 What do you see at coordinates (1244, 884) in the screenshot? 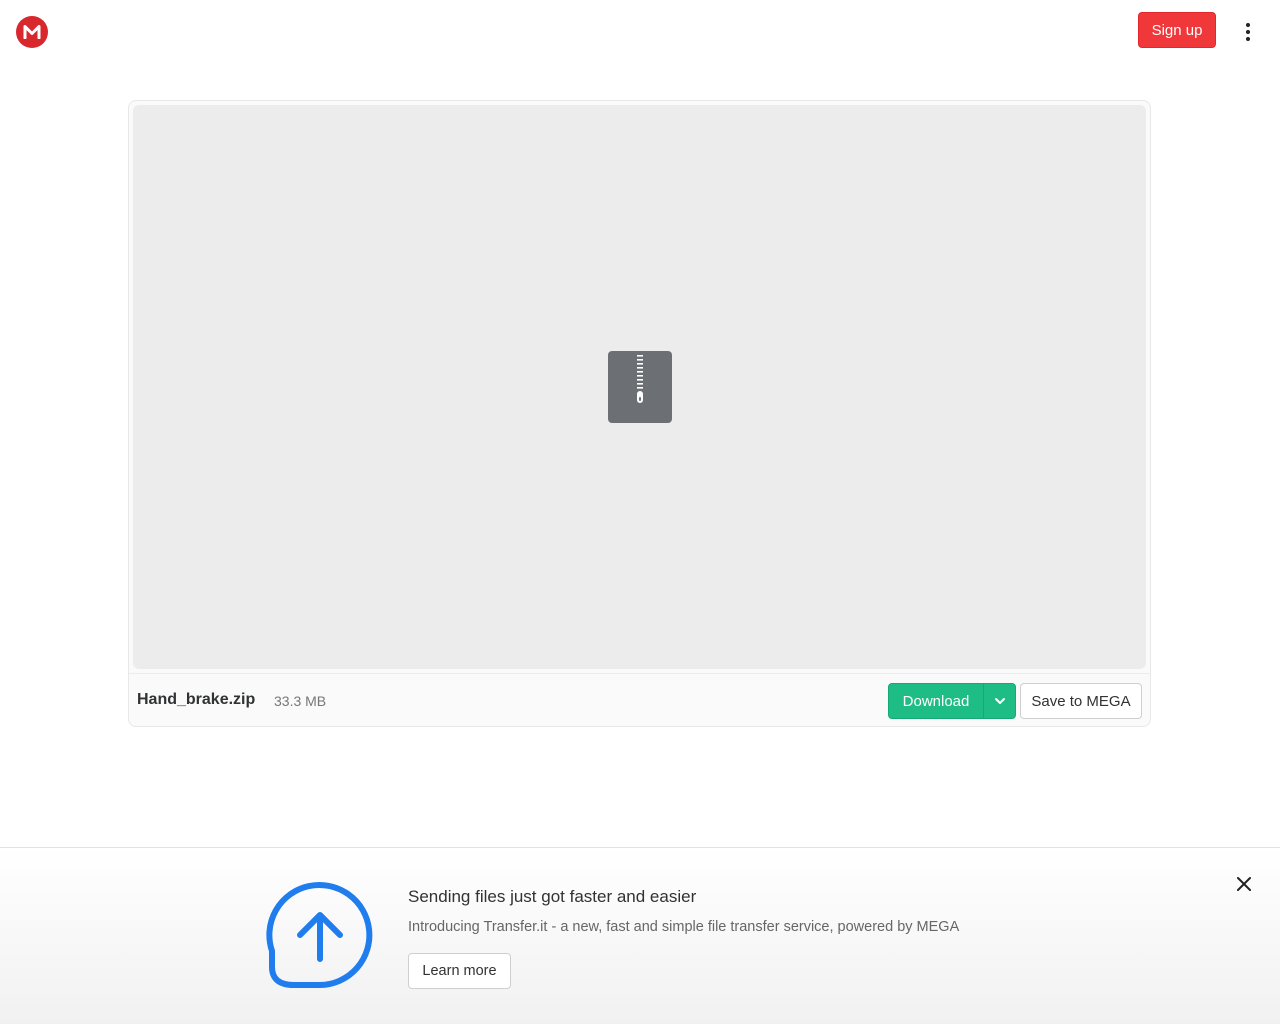
I see `close-icon` at bounding box center [1244, 884].